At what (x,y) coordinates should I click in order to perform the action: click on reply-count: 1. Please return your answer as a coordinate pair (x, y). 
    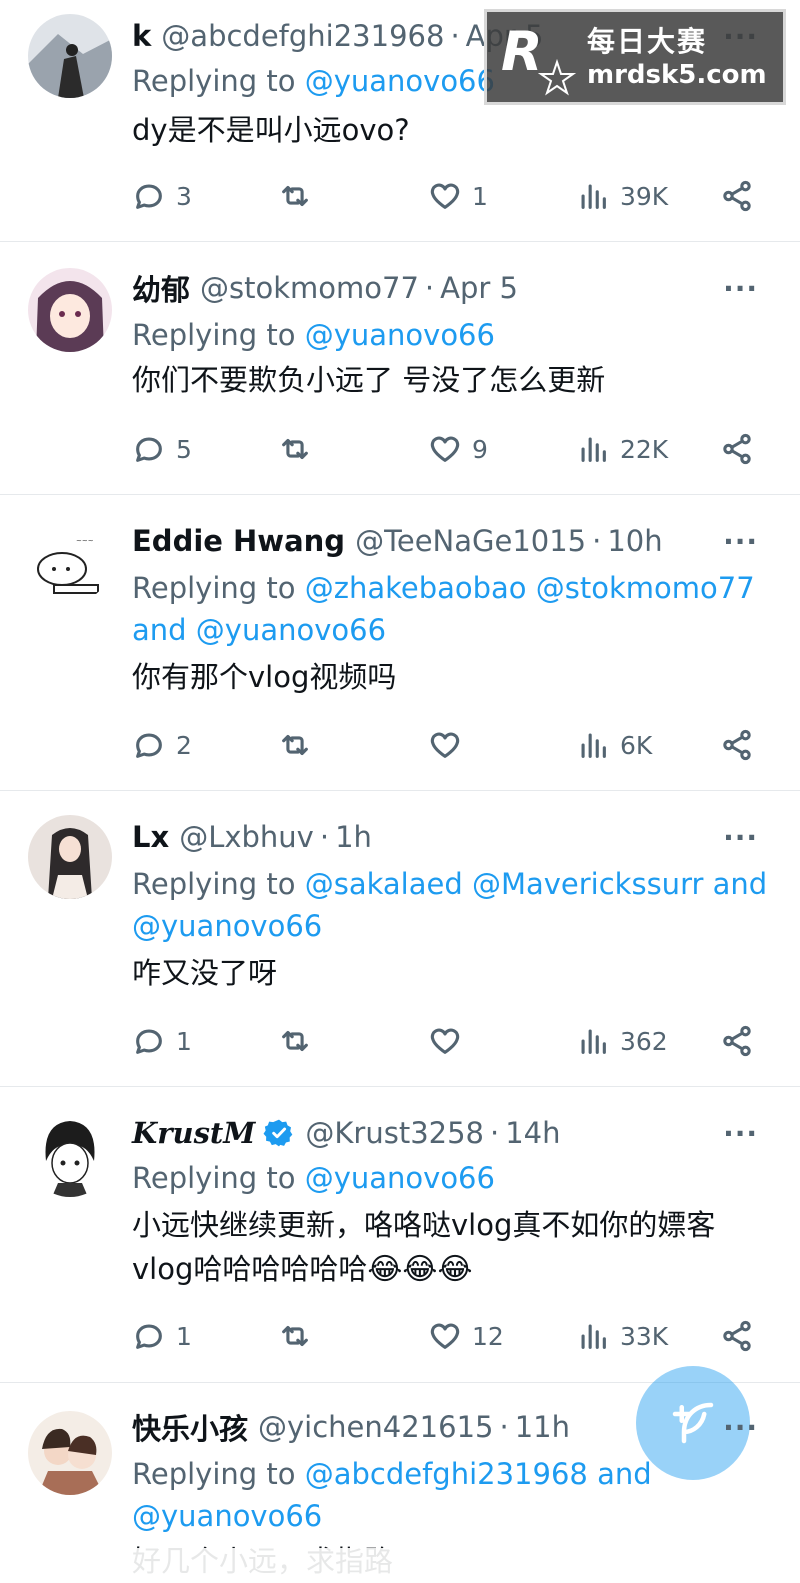
    Looking at the image, I should click on (184, 1041).